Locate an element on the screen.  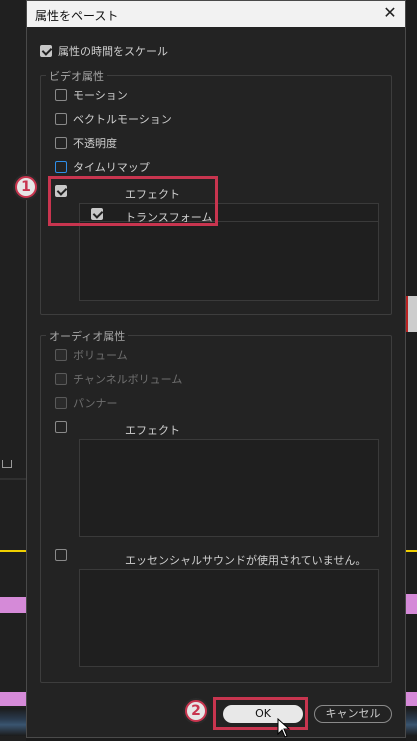
vector-motion-label: ベクトルモーション is located at coordinates (122, 119).